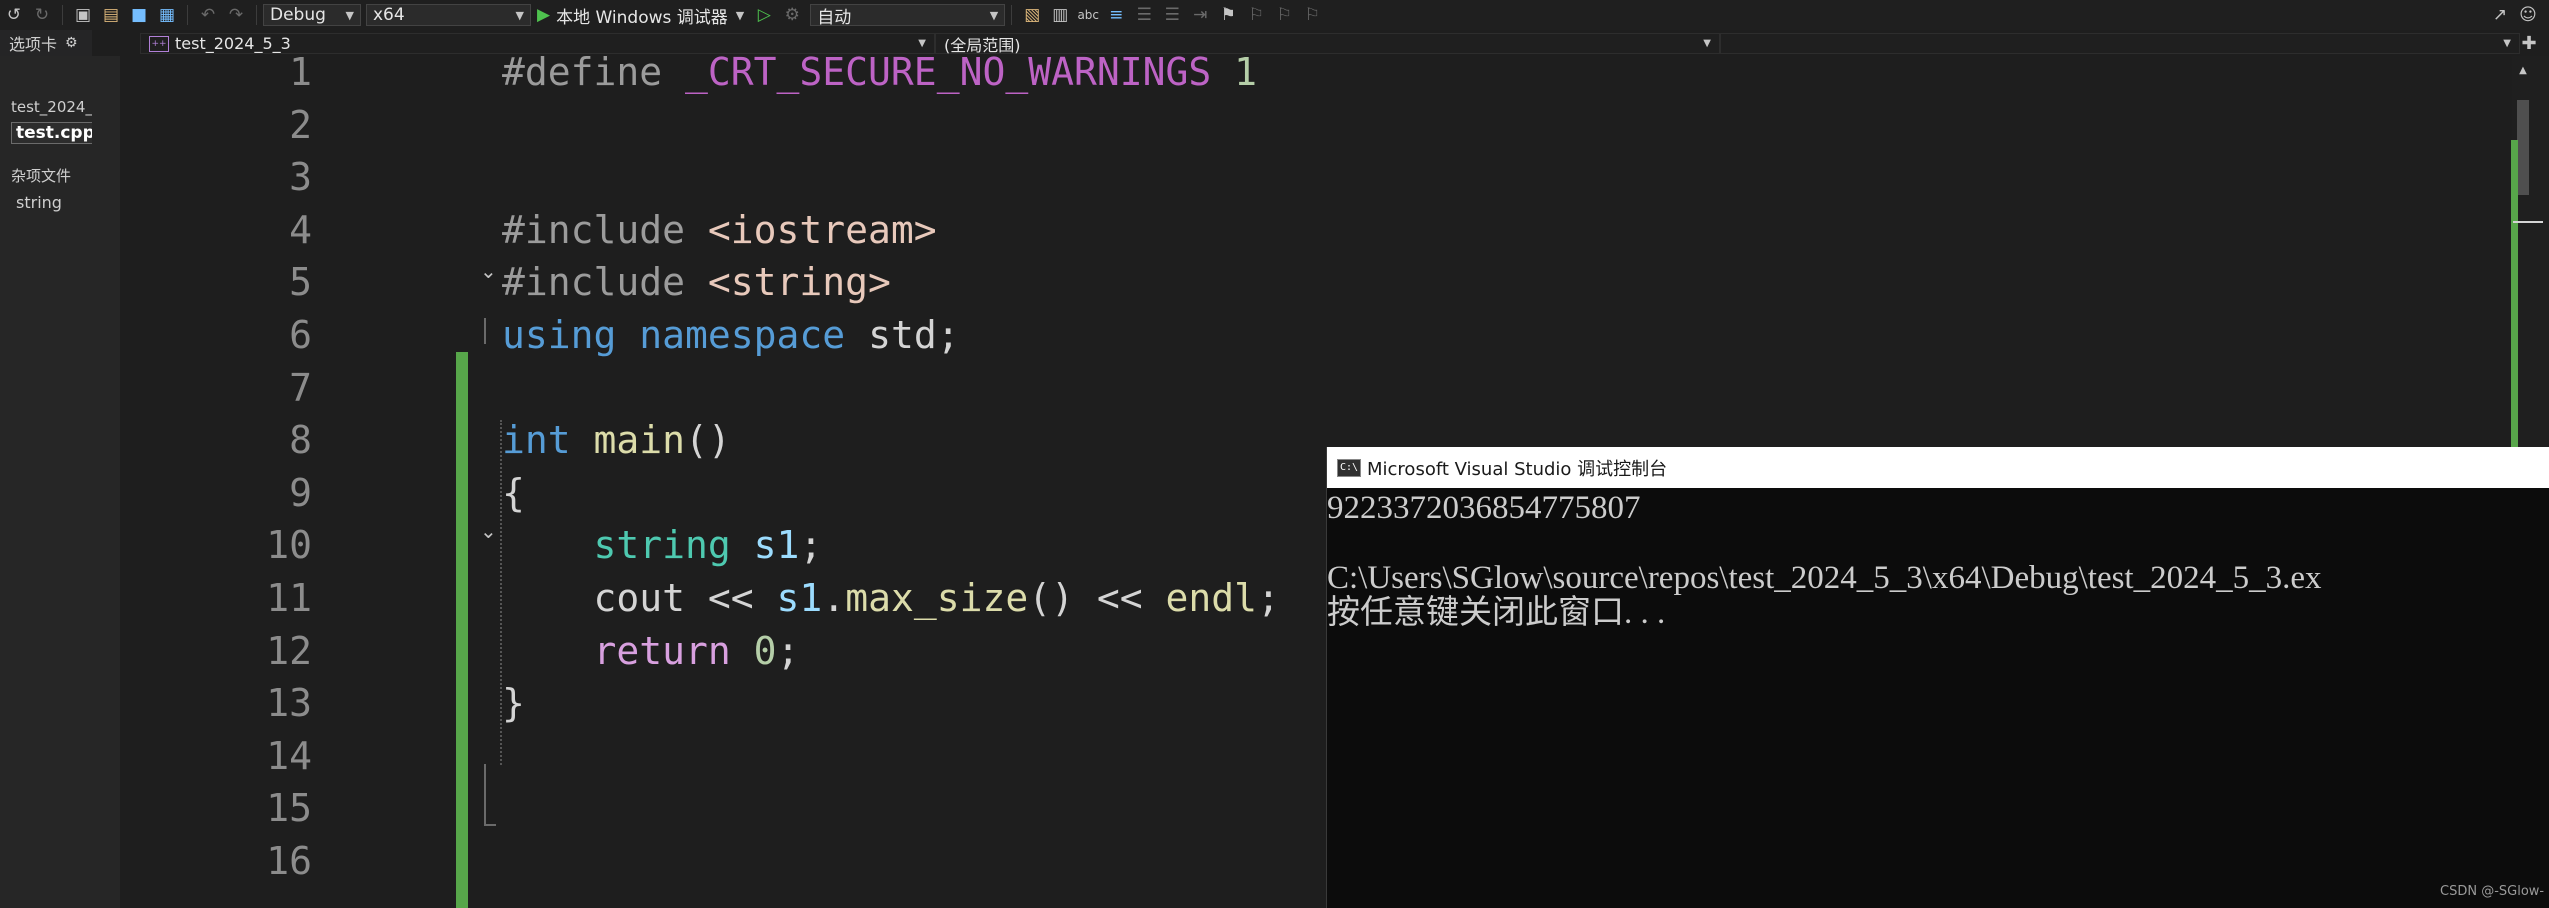 The width and height of the screenshot is (2549, 908). What do you see at coordinates (289, 808) in the screenshot?
I see `line-number: 15` at bounding box center [289, 808].